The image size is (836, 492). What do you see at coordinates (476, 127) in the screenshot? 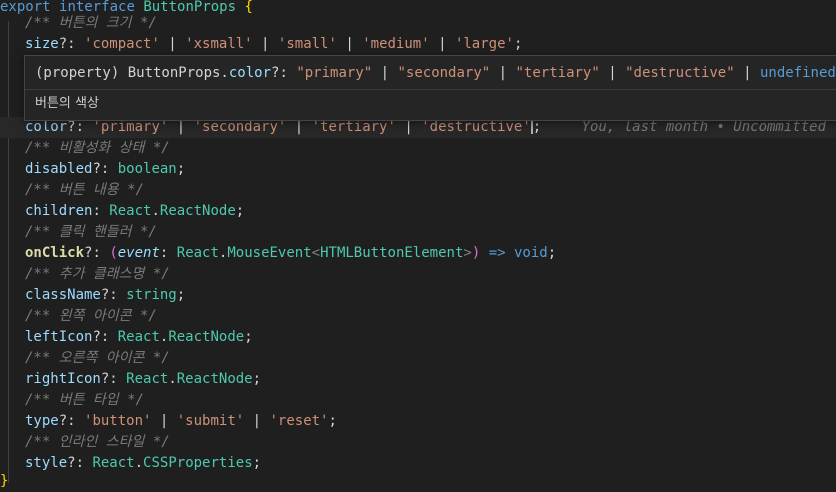
I see `string-literal: 'destructive'` at bounding box center [476, 127].